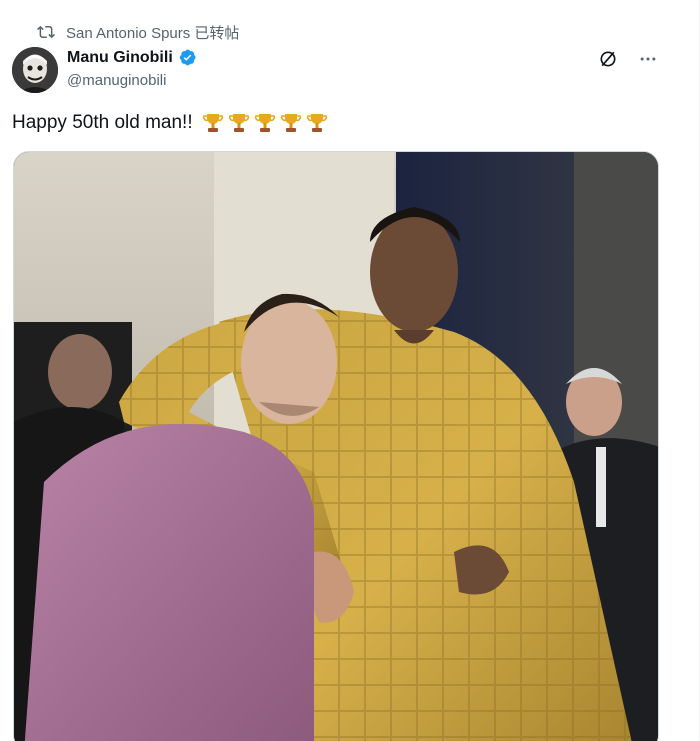 The image size is (700, 741). I want to click on author-name: Manu Ginobili, so click(120, 58).